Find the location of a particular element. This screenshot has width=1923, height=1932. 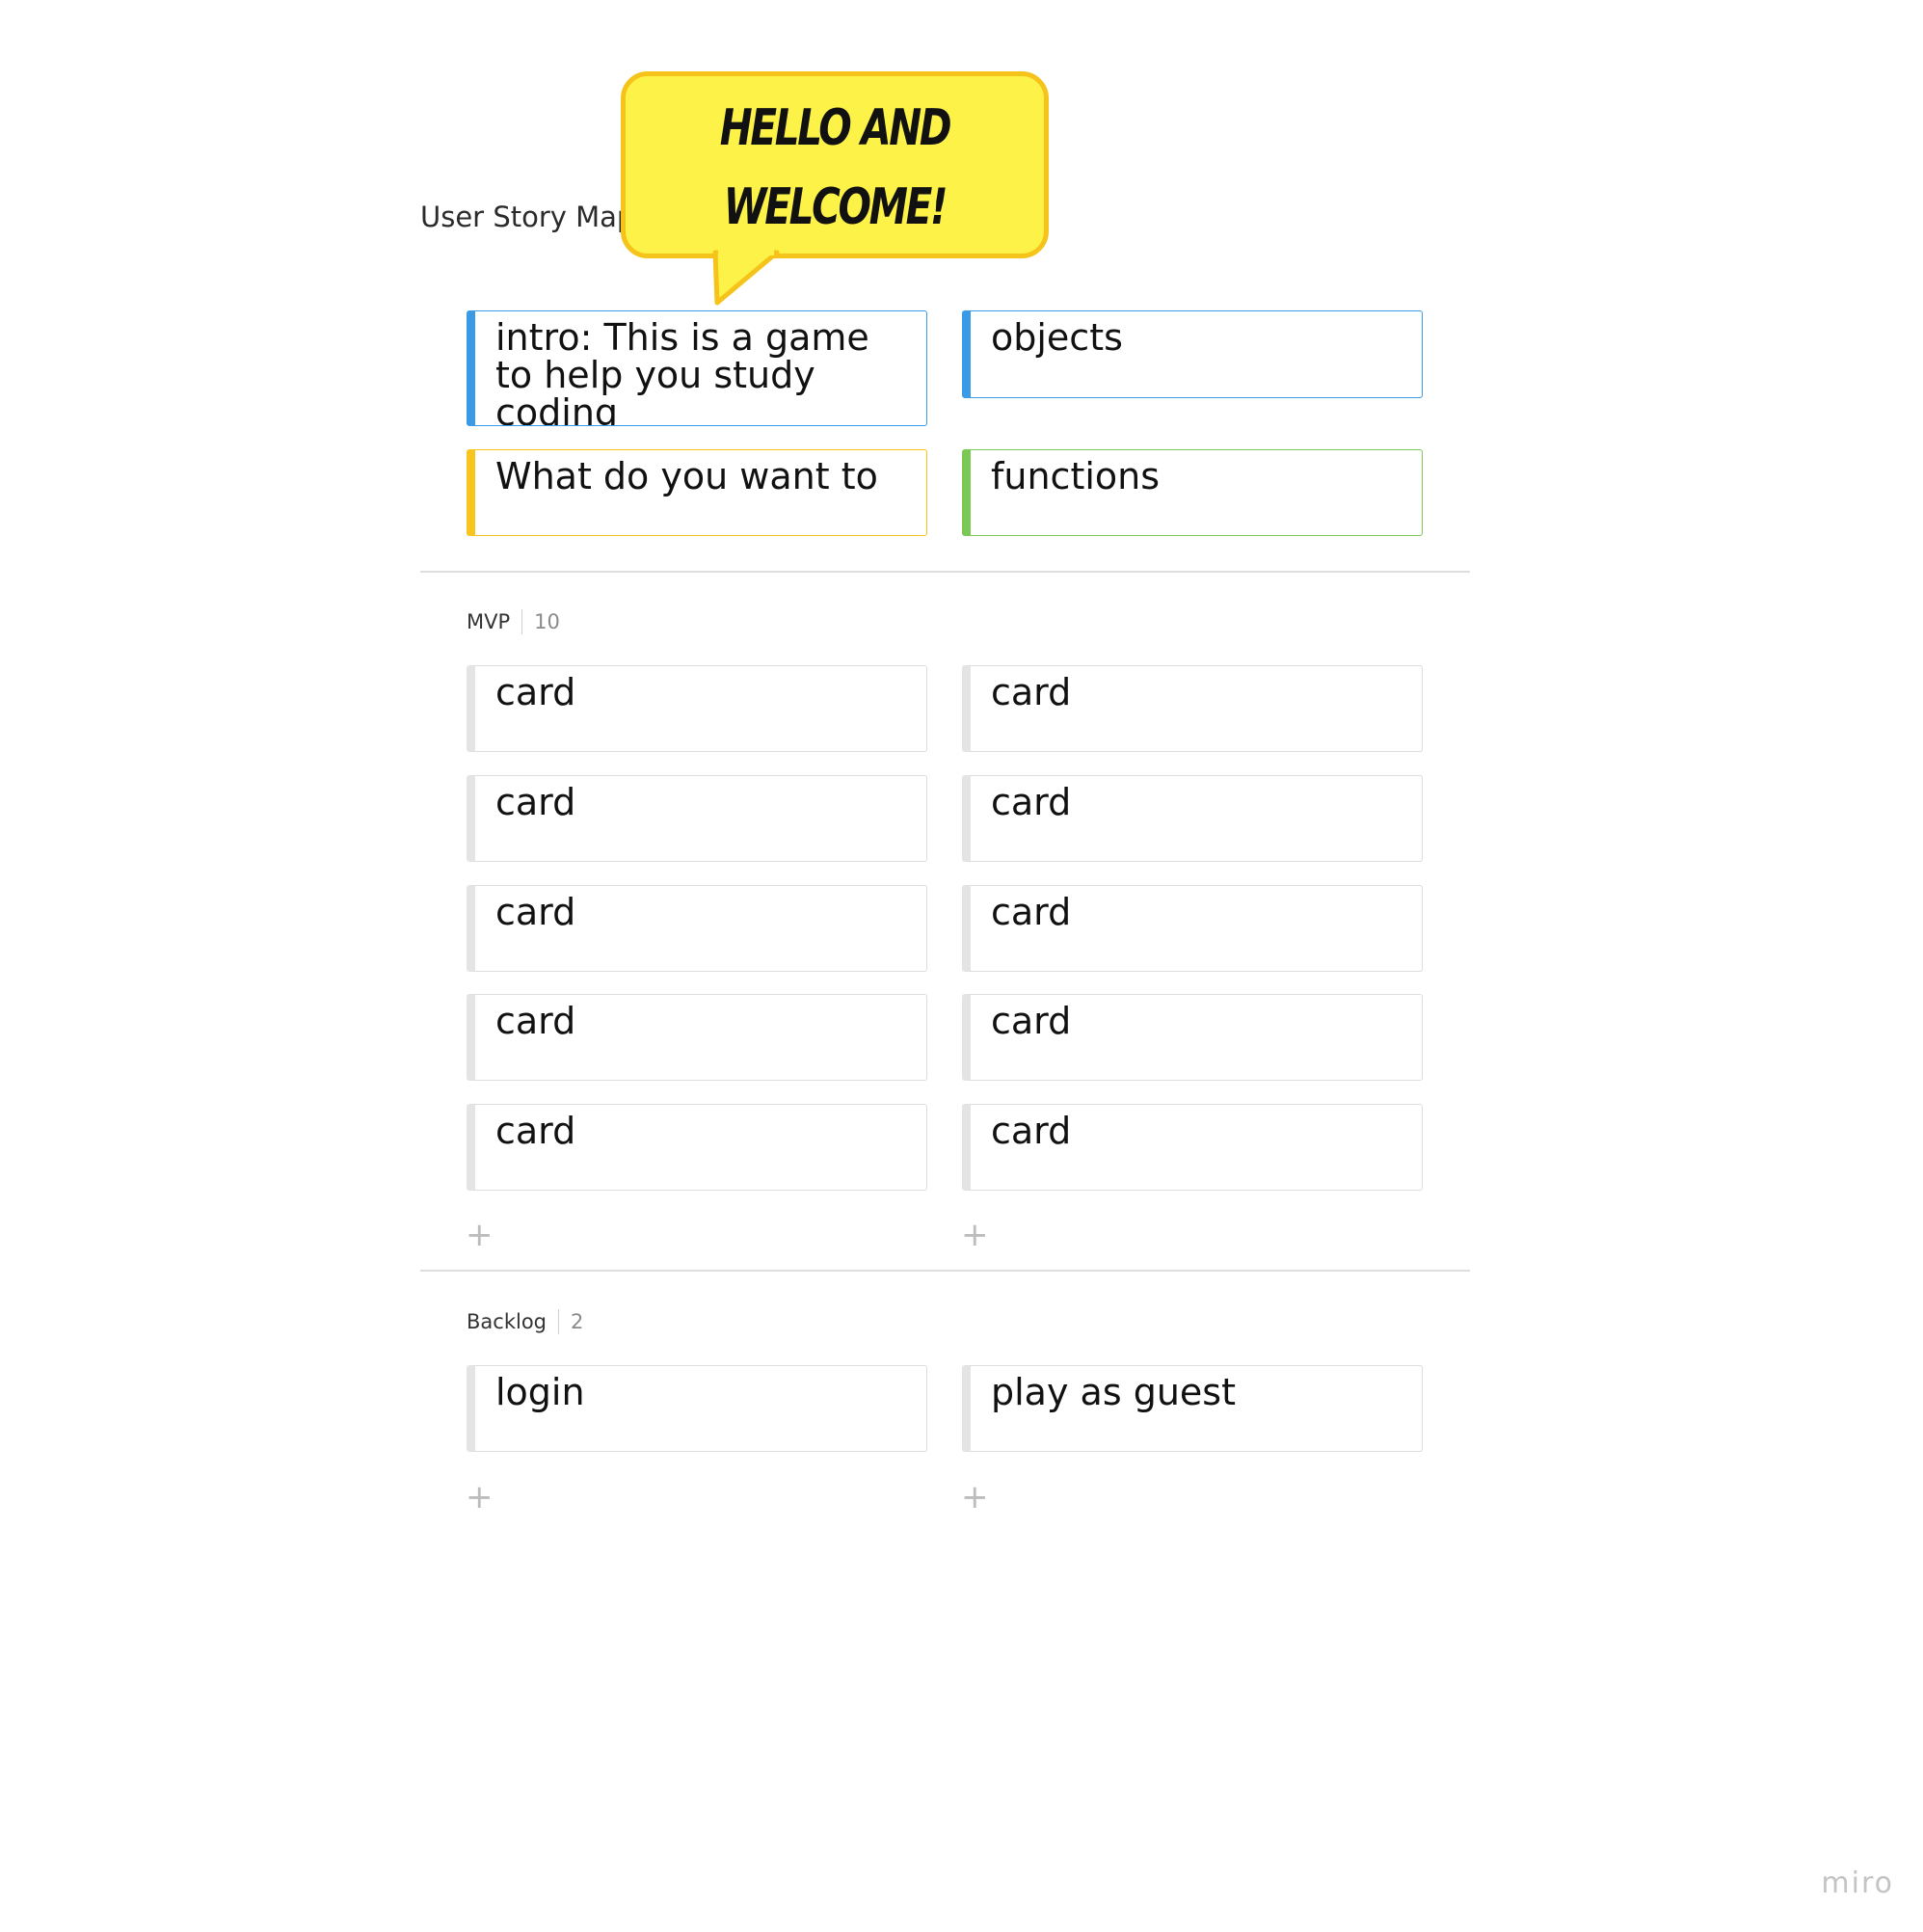

row-divider-mvp is located at coordinates (945, 572).